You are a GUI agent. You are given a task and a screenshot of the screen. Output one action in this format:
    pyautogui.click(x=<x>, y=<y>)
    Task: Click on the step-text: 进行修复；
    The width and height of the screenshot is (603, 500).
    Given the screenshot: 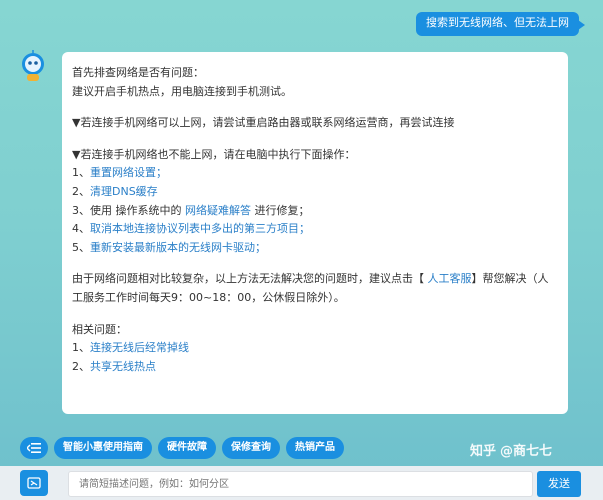 What is the action you would take?
    pyautogui.click(x=280, y=210)
    